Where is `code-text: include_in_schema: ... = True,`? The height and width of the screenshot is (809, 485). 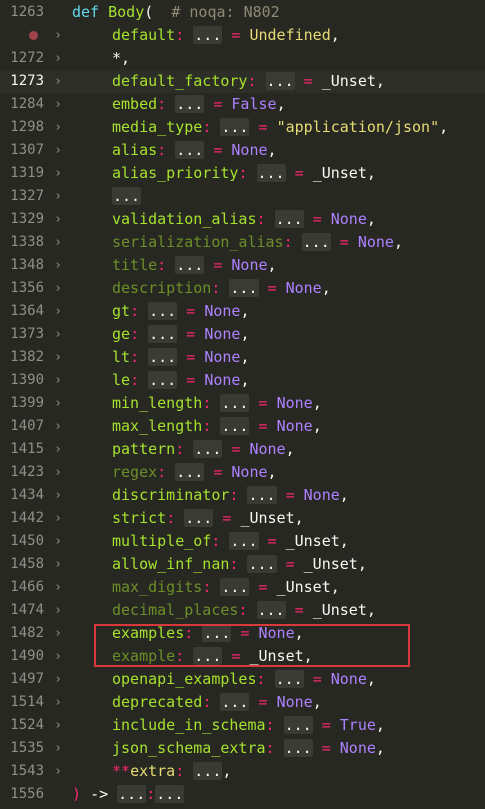
code-text: include_in_schema: ... = True, is located at coordinates (228, 725).